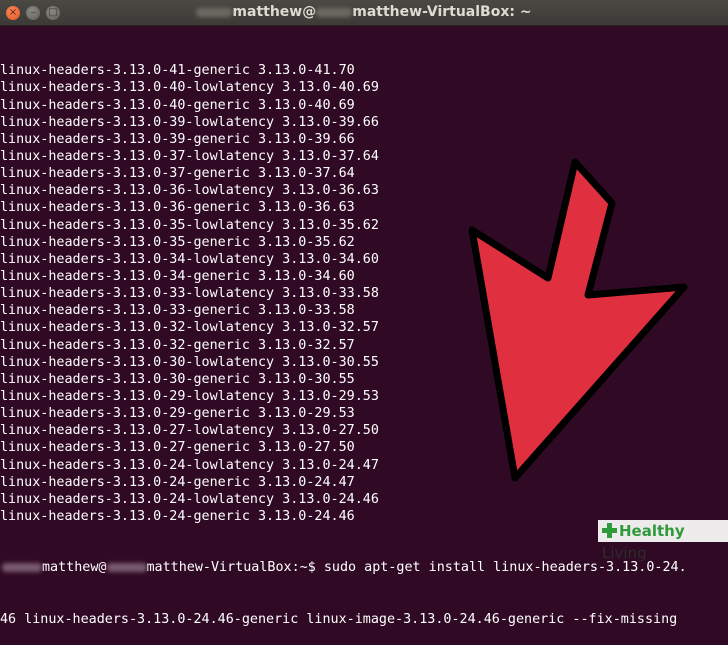 This screenshot has width=728, height=645. What do you see at coordinates (442, 12) in the screenshot?
I see `title-host: matthew-VirtualBox: ~` at bounding box center [442, 12].